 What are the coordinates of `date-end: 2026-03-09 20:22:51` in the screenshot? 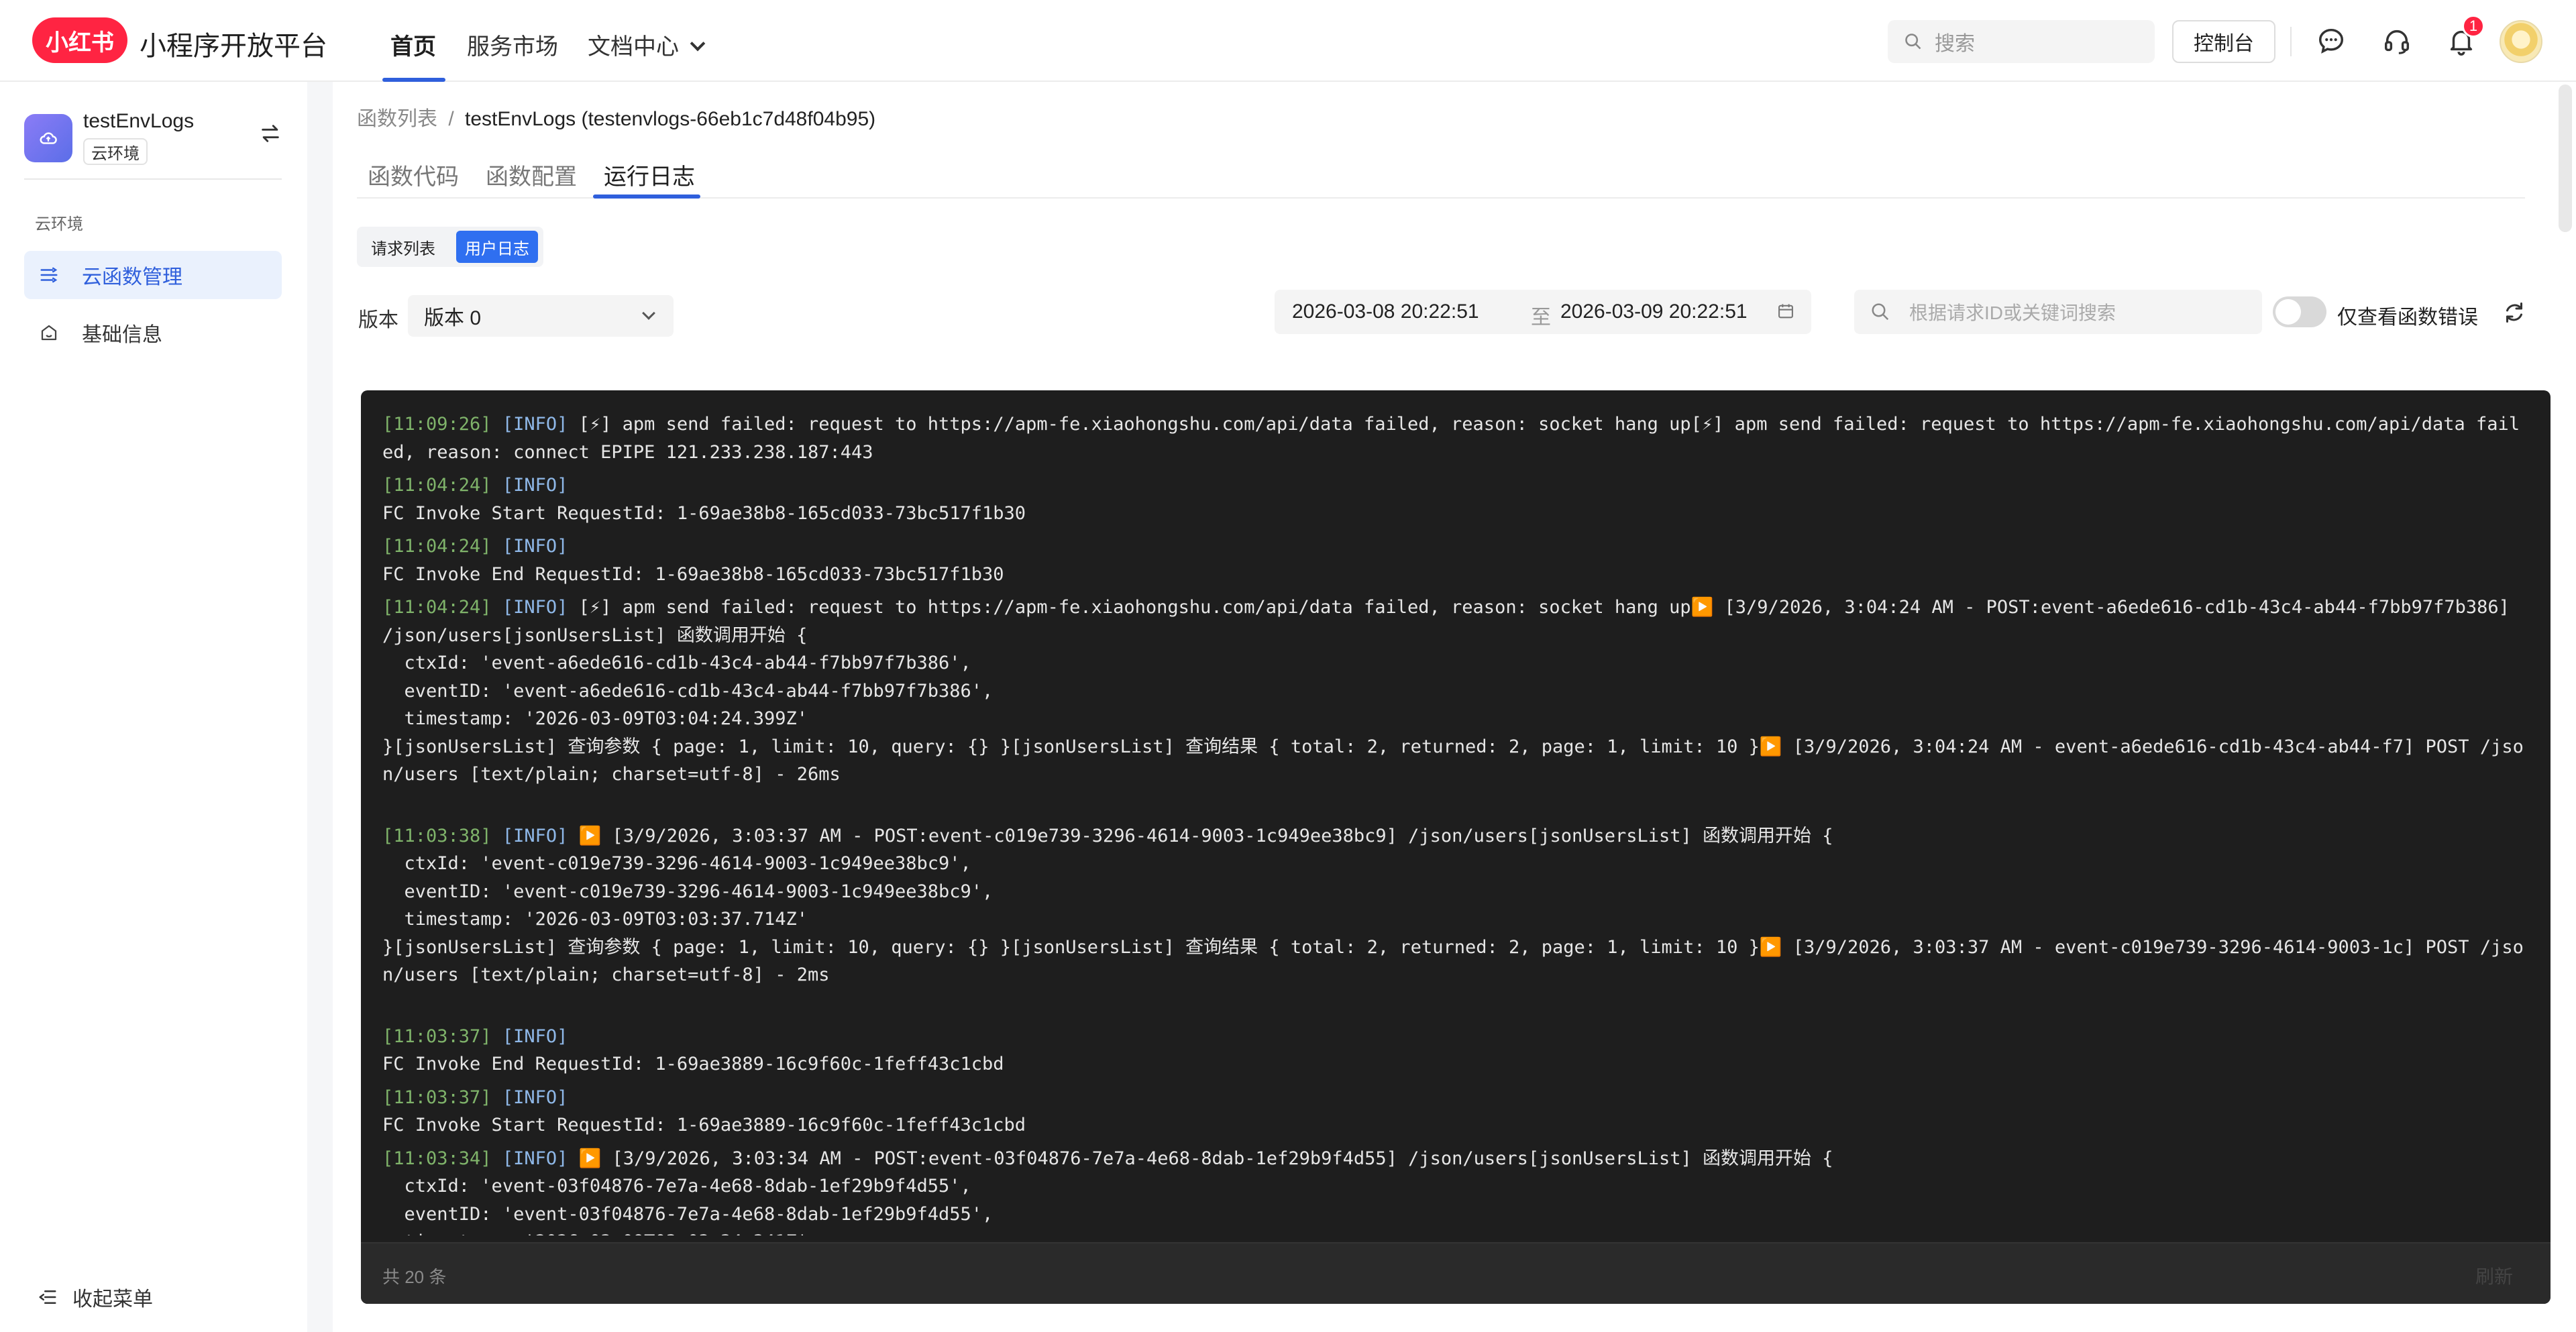 It's located at (1654, 311).